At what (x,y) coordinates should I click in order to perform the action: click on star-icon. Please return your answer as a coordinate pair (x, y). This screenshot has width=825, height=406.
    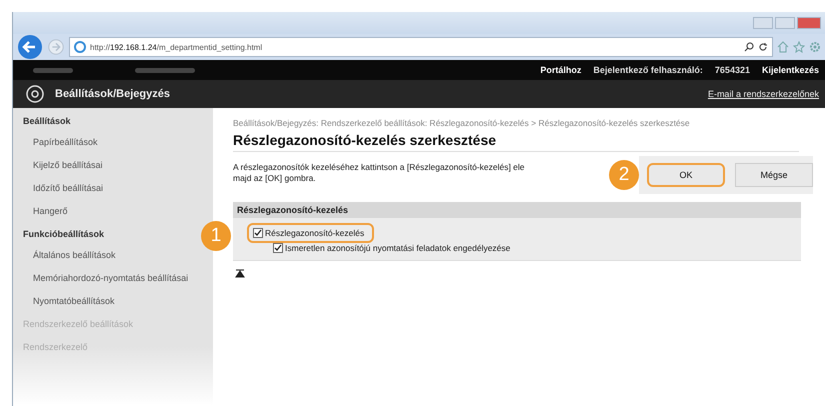
    Looking at the image, I should click on (799, 47).